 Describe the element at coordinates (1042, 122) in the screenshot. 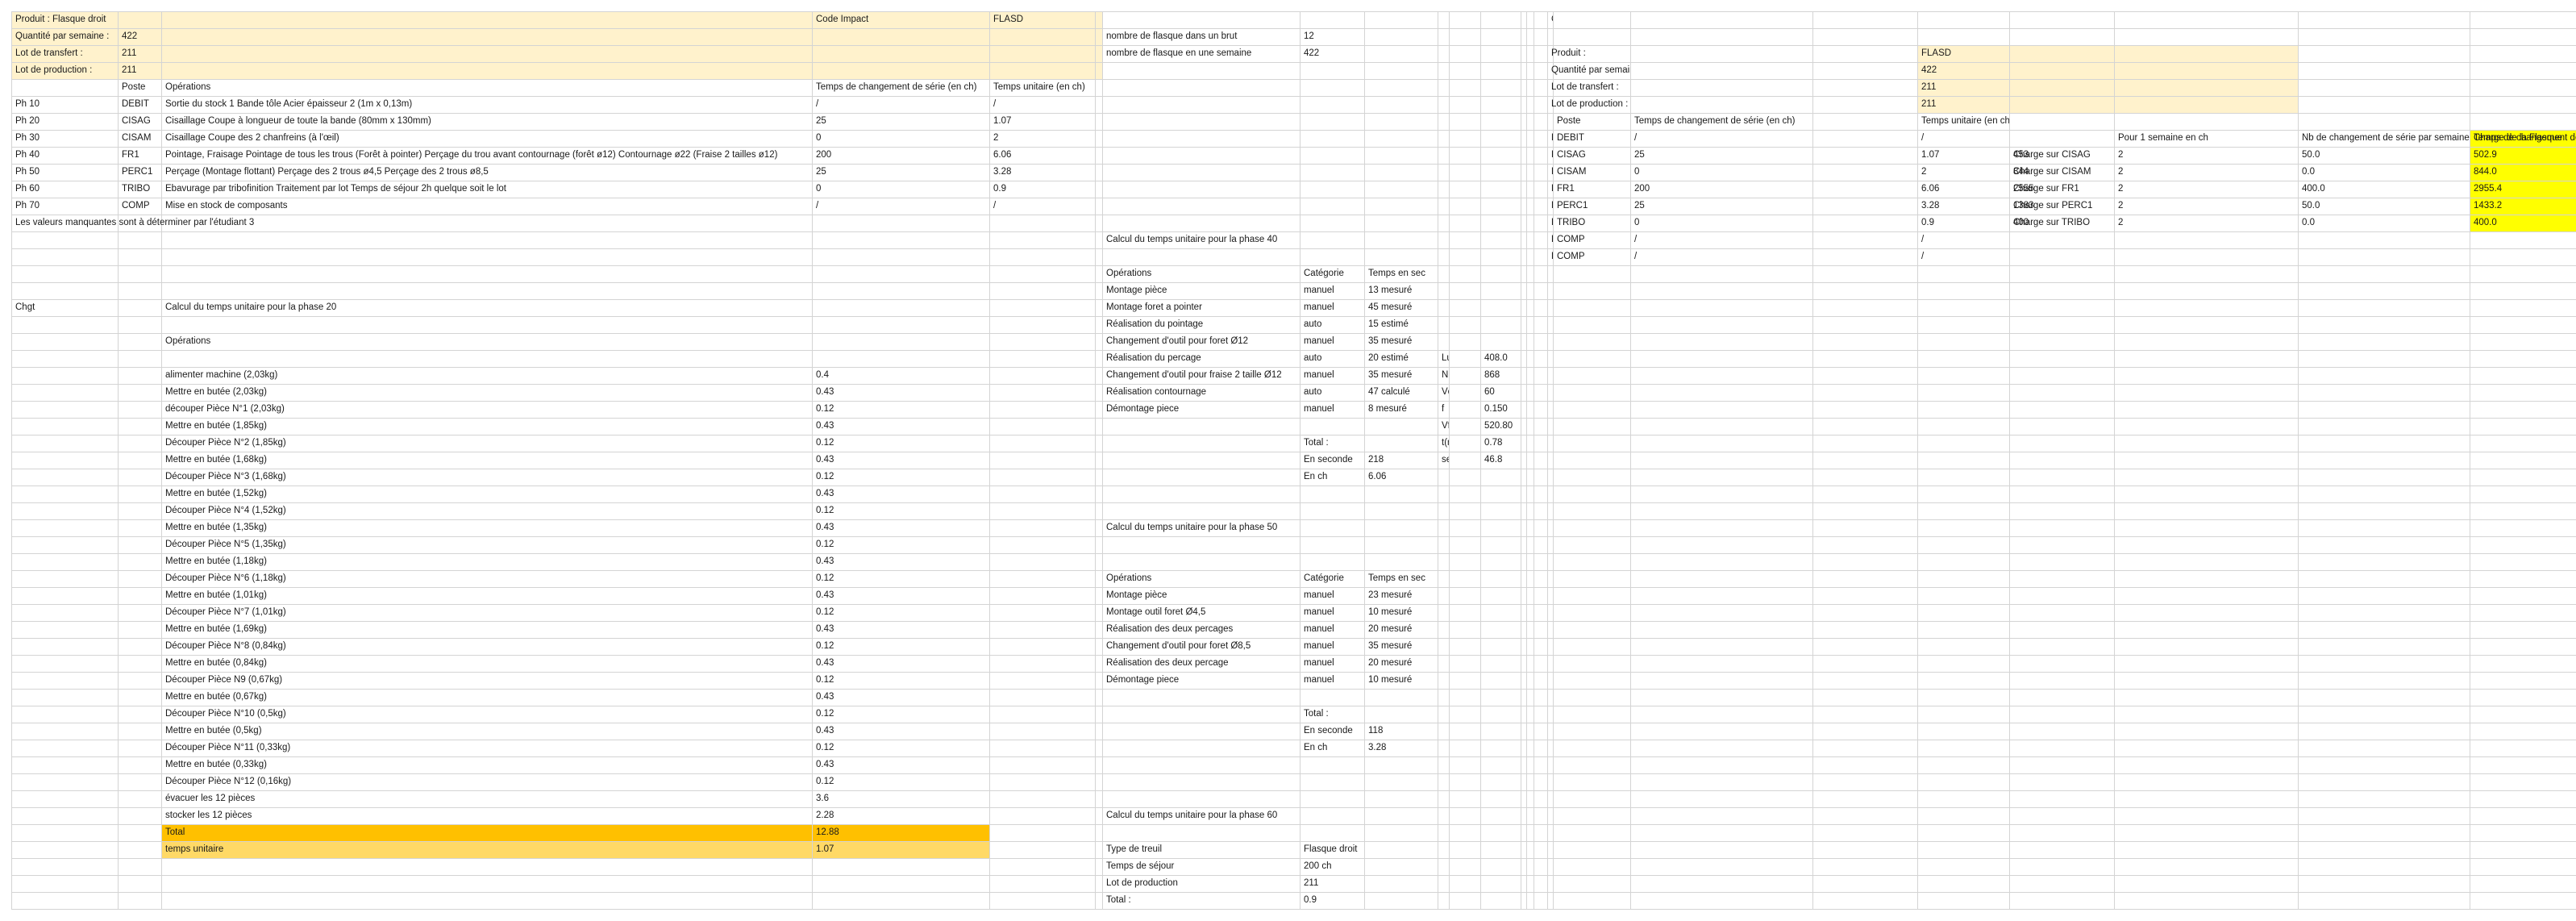

I see `phase-unit-time: 1.07` at that location.